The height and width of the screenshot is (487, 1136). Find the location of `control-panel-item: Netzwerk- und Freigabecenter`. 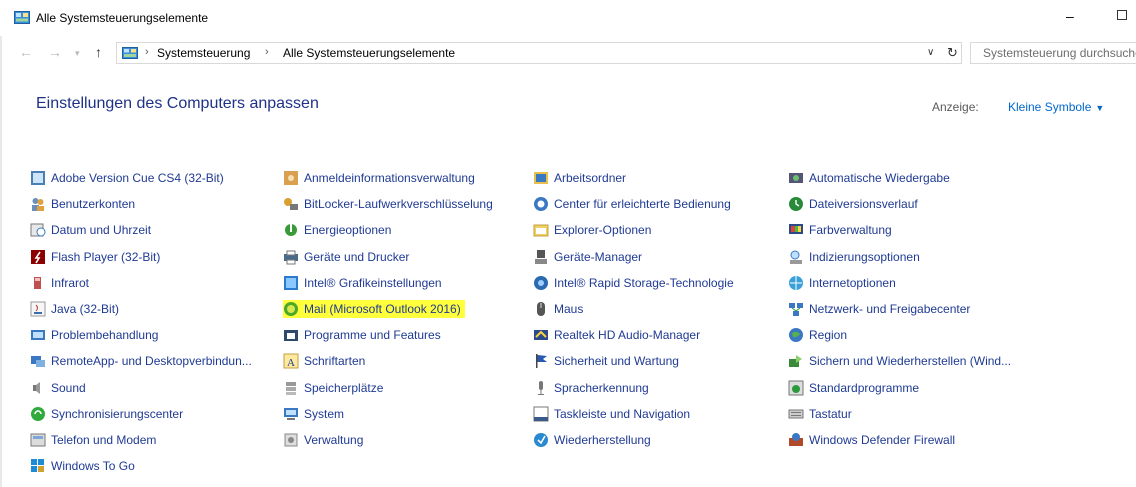

control-panel-item: Netzwerk- und Freigabecenter is located at coordinates (879, 309).